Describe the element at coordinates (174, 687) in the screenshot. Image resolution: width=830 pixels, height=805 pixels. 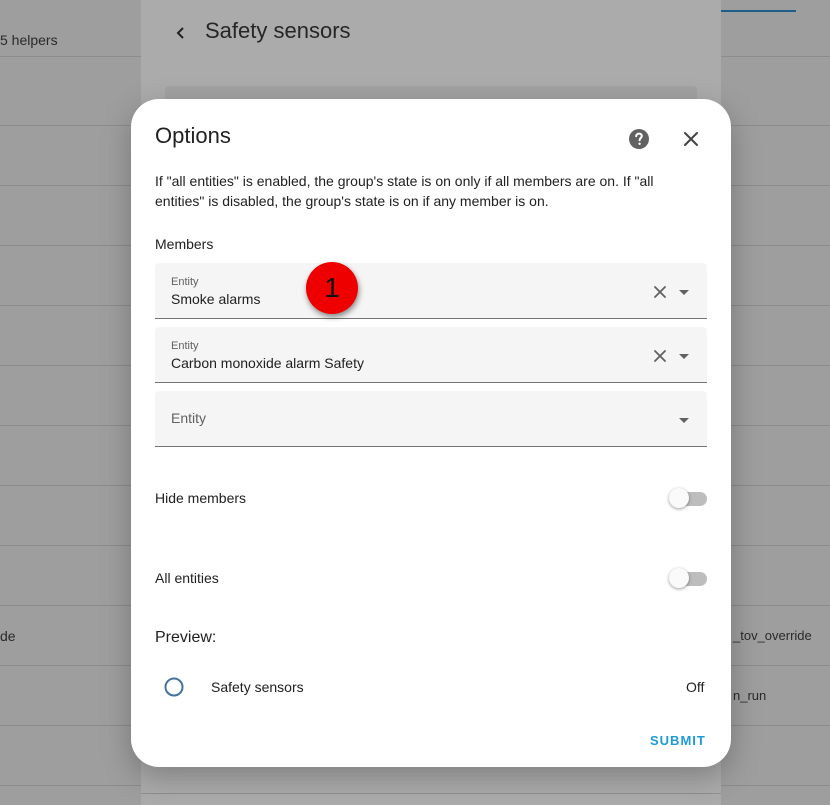
I see `circle-outline-icon` at that location.